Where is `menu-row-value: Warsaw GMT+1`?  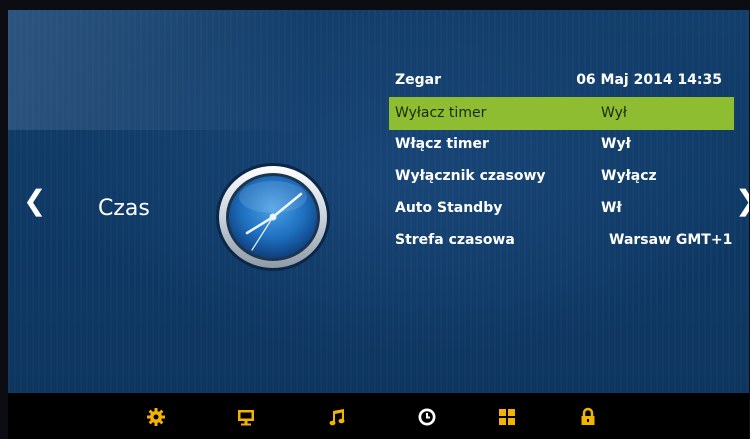 menu-row-value: Warsaw GMT+1 is located at coordinates (671, 240).